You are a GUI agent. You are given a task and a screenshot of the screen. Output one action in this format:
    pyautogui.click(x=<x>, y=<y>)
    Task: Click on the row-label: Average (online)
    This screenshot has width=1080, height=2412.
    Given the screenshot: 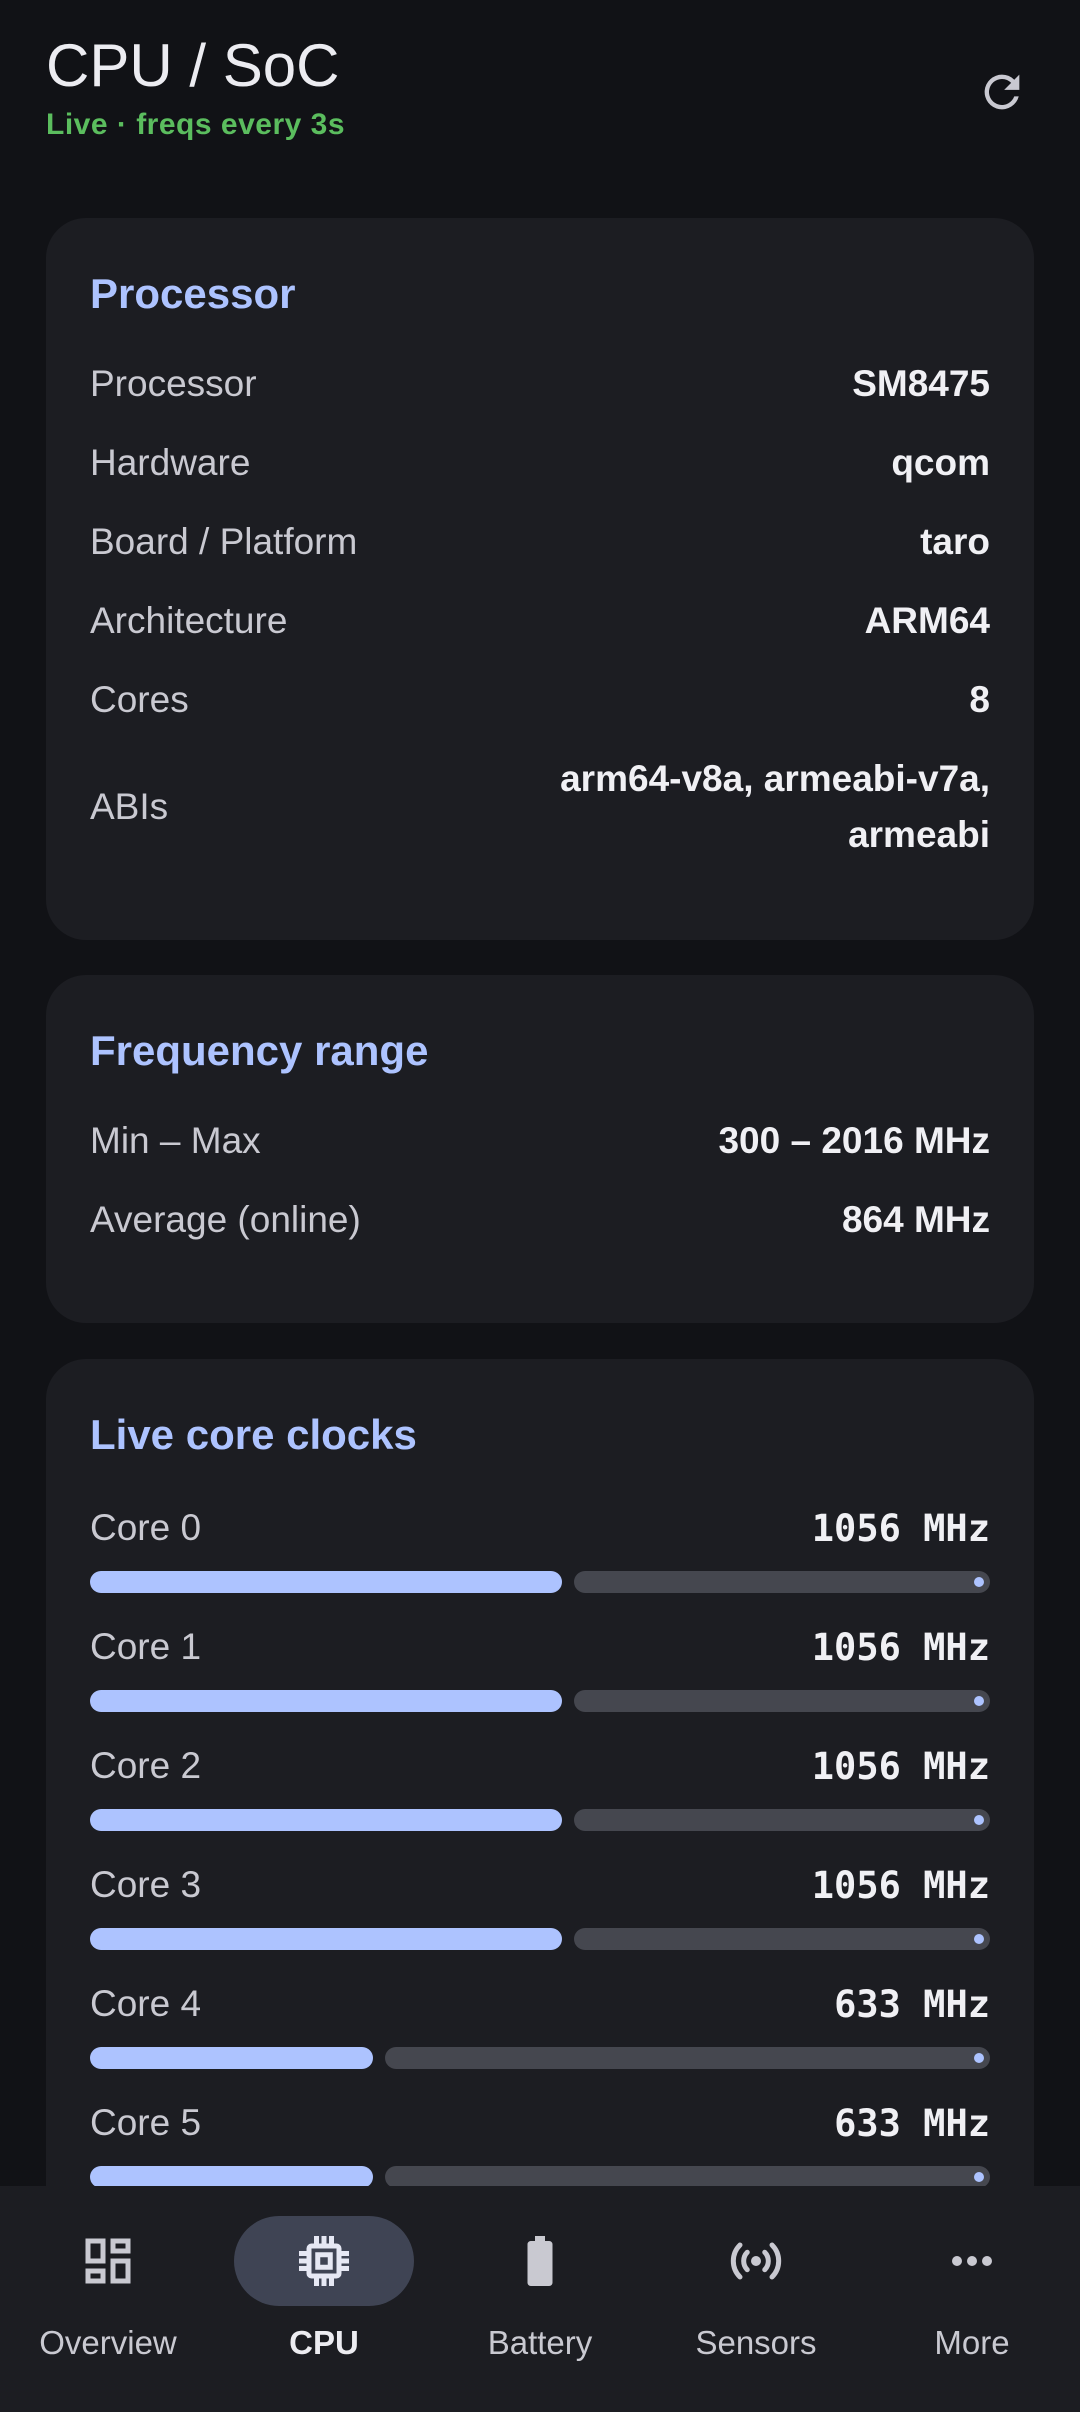 What is the action you would take?
    pyautogui.click(x=225, y=1219)
    